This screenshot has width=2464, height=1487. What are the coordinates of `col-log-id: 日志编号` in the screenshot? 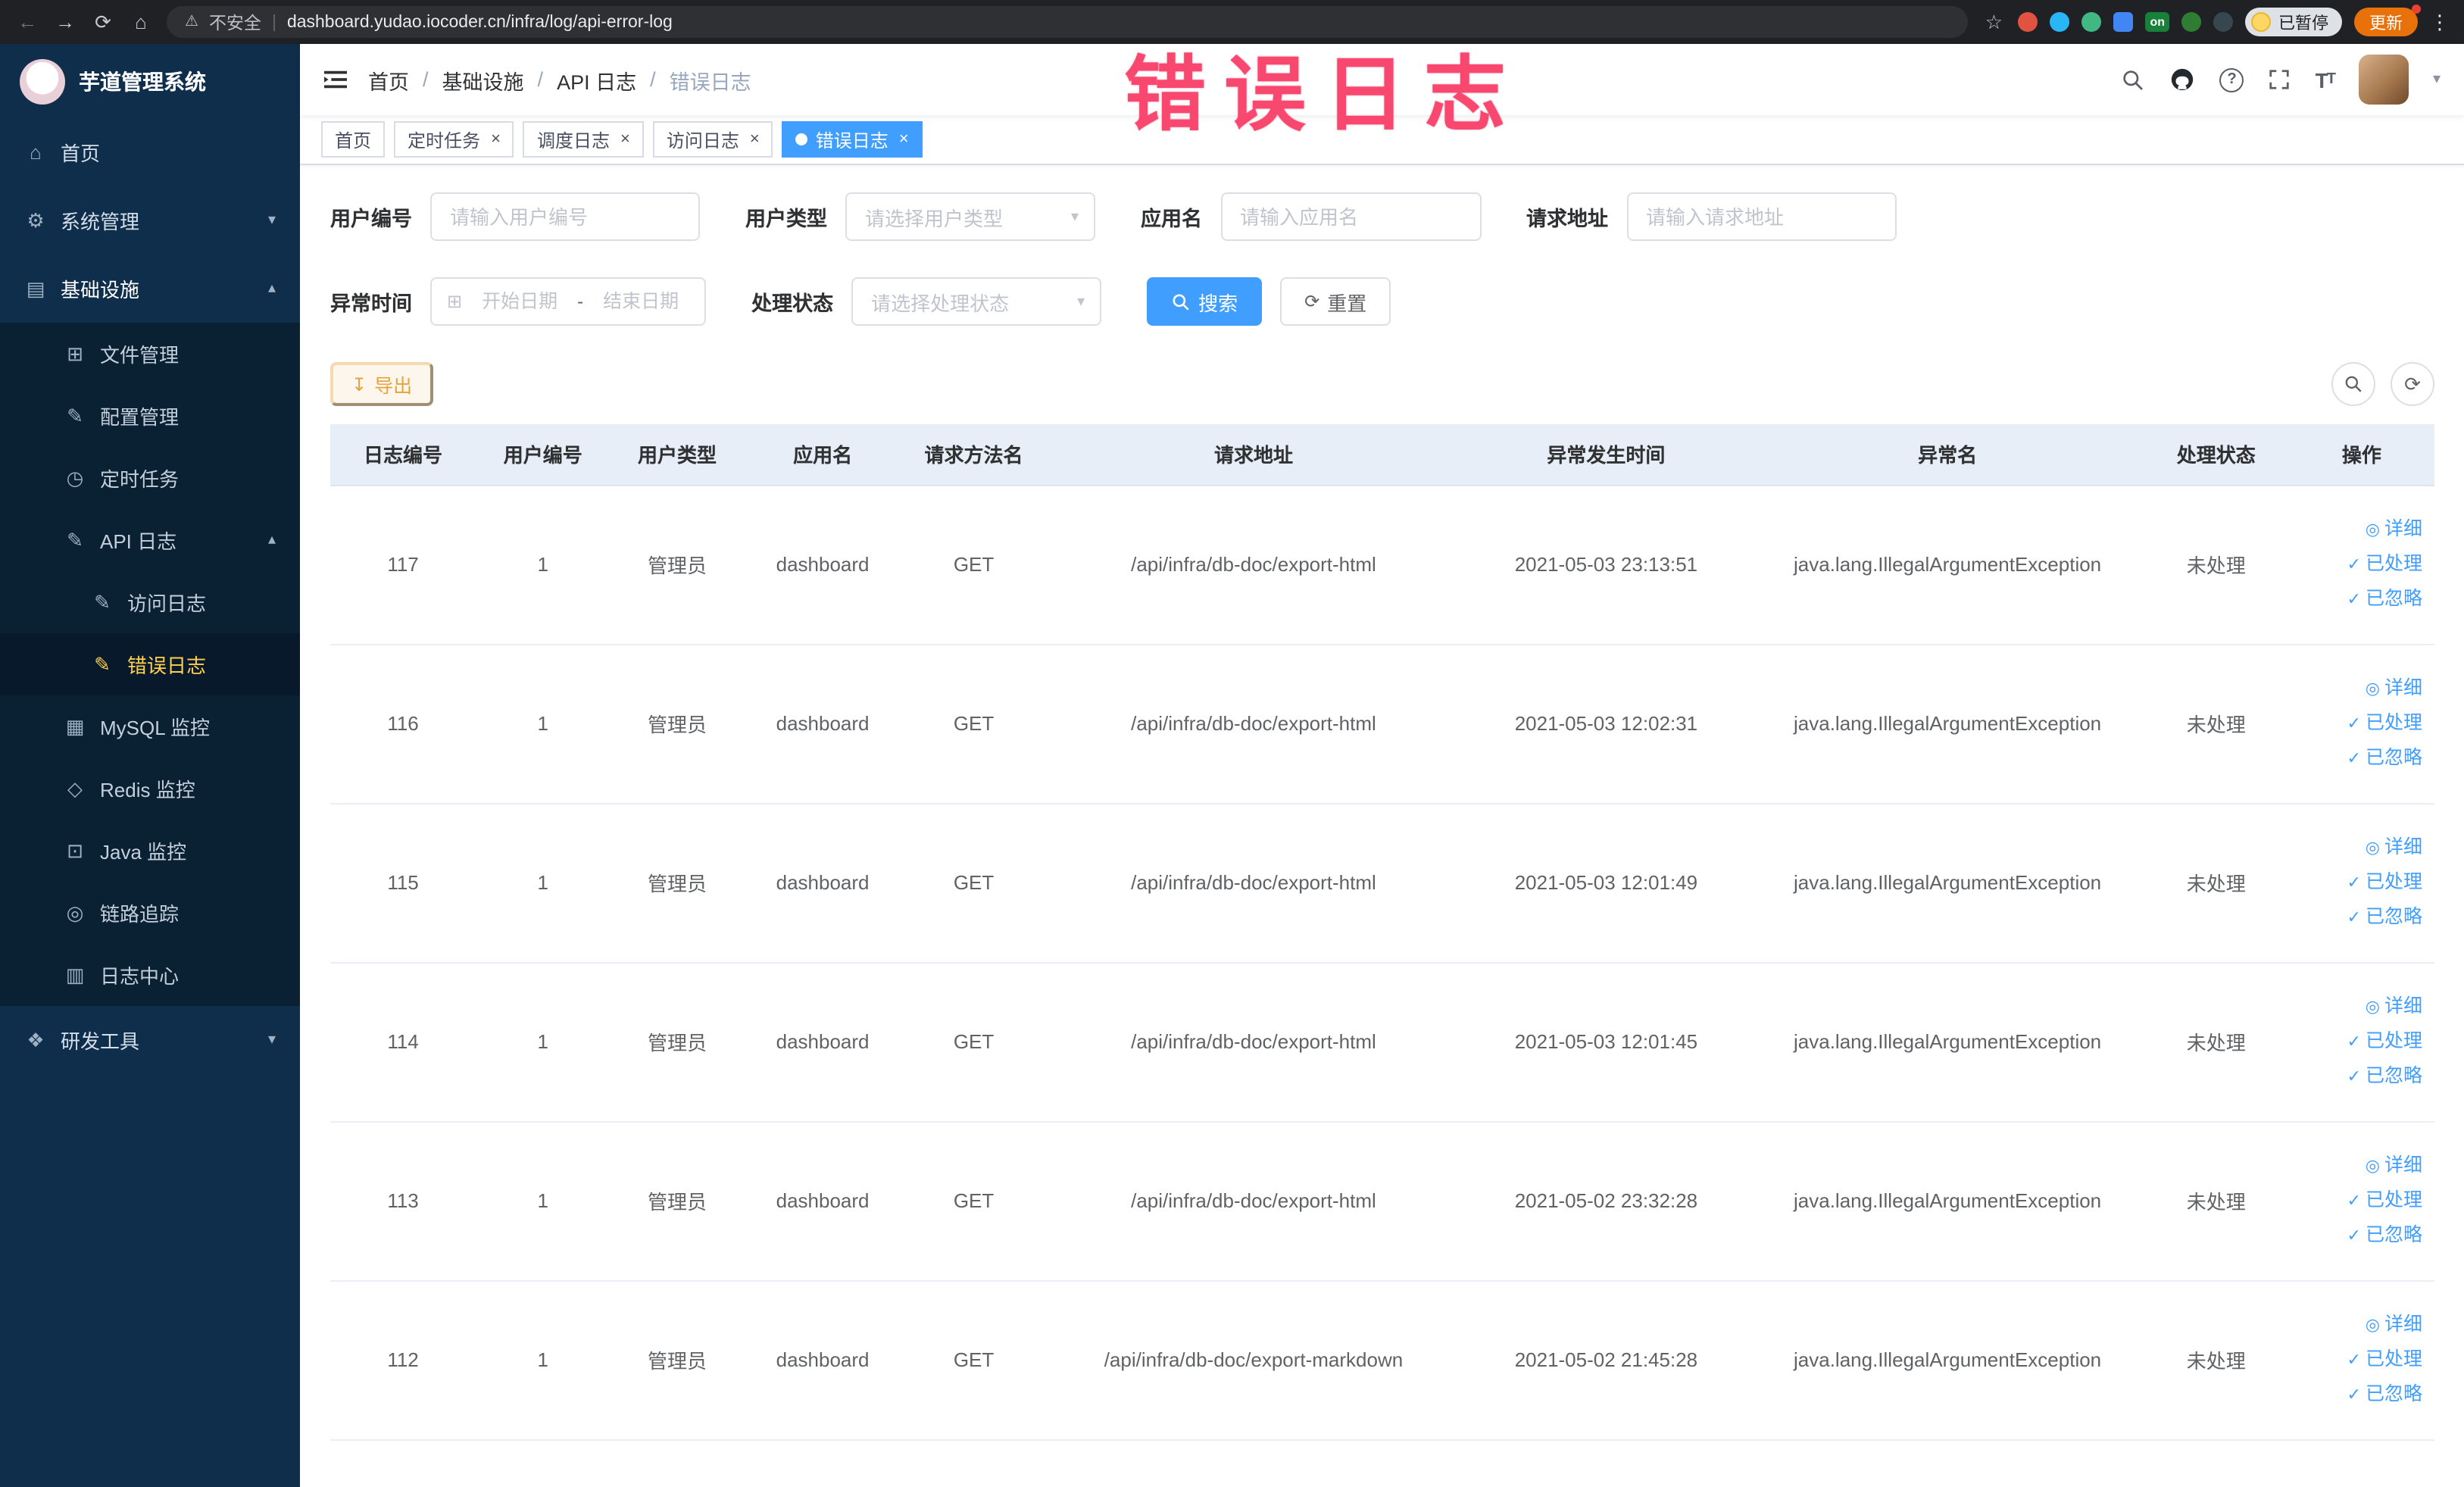 It's located at (403, 455).